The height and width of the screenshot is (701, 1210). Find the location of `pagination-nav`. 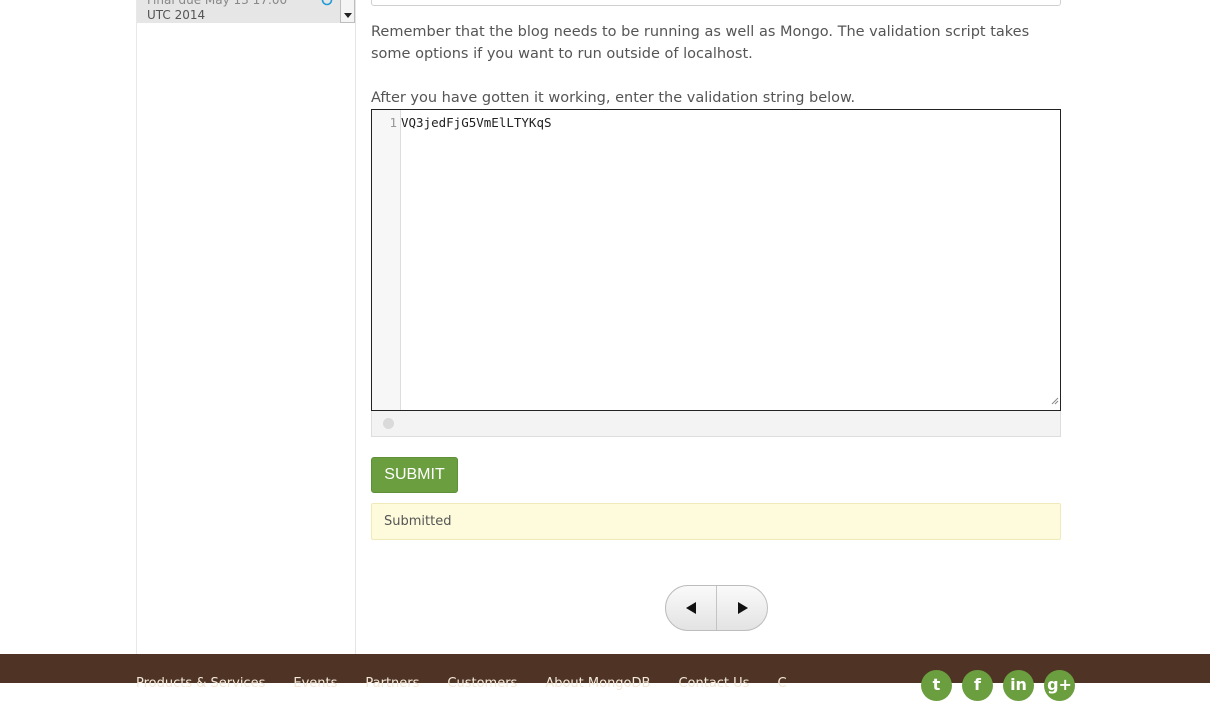

pagination-nav is located at coordinates (716, 608).